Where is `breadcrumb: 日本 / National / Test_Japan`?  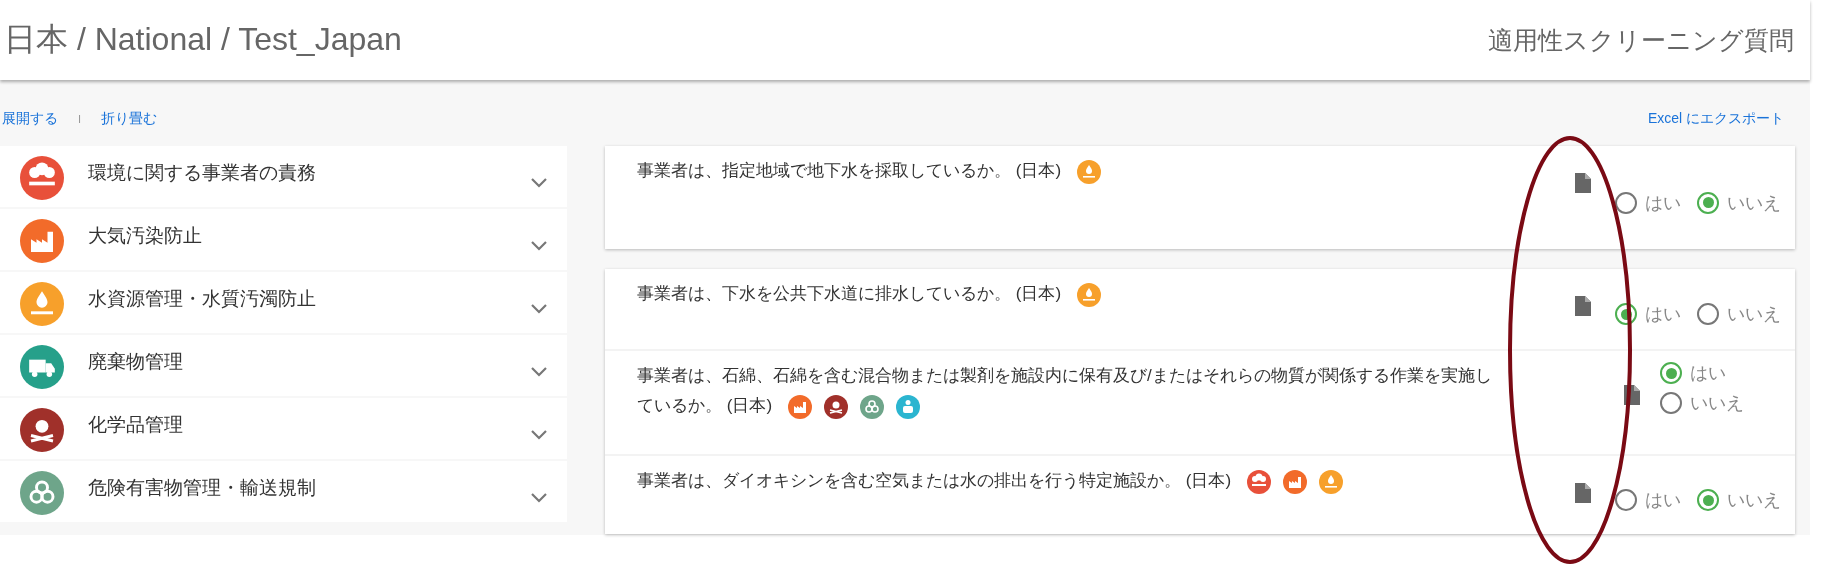 breadcrumb: 日本 / National / Test_Japan is located at coordinates (203, 39).